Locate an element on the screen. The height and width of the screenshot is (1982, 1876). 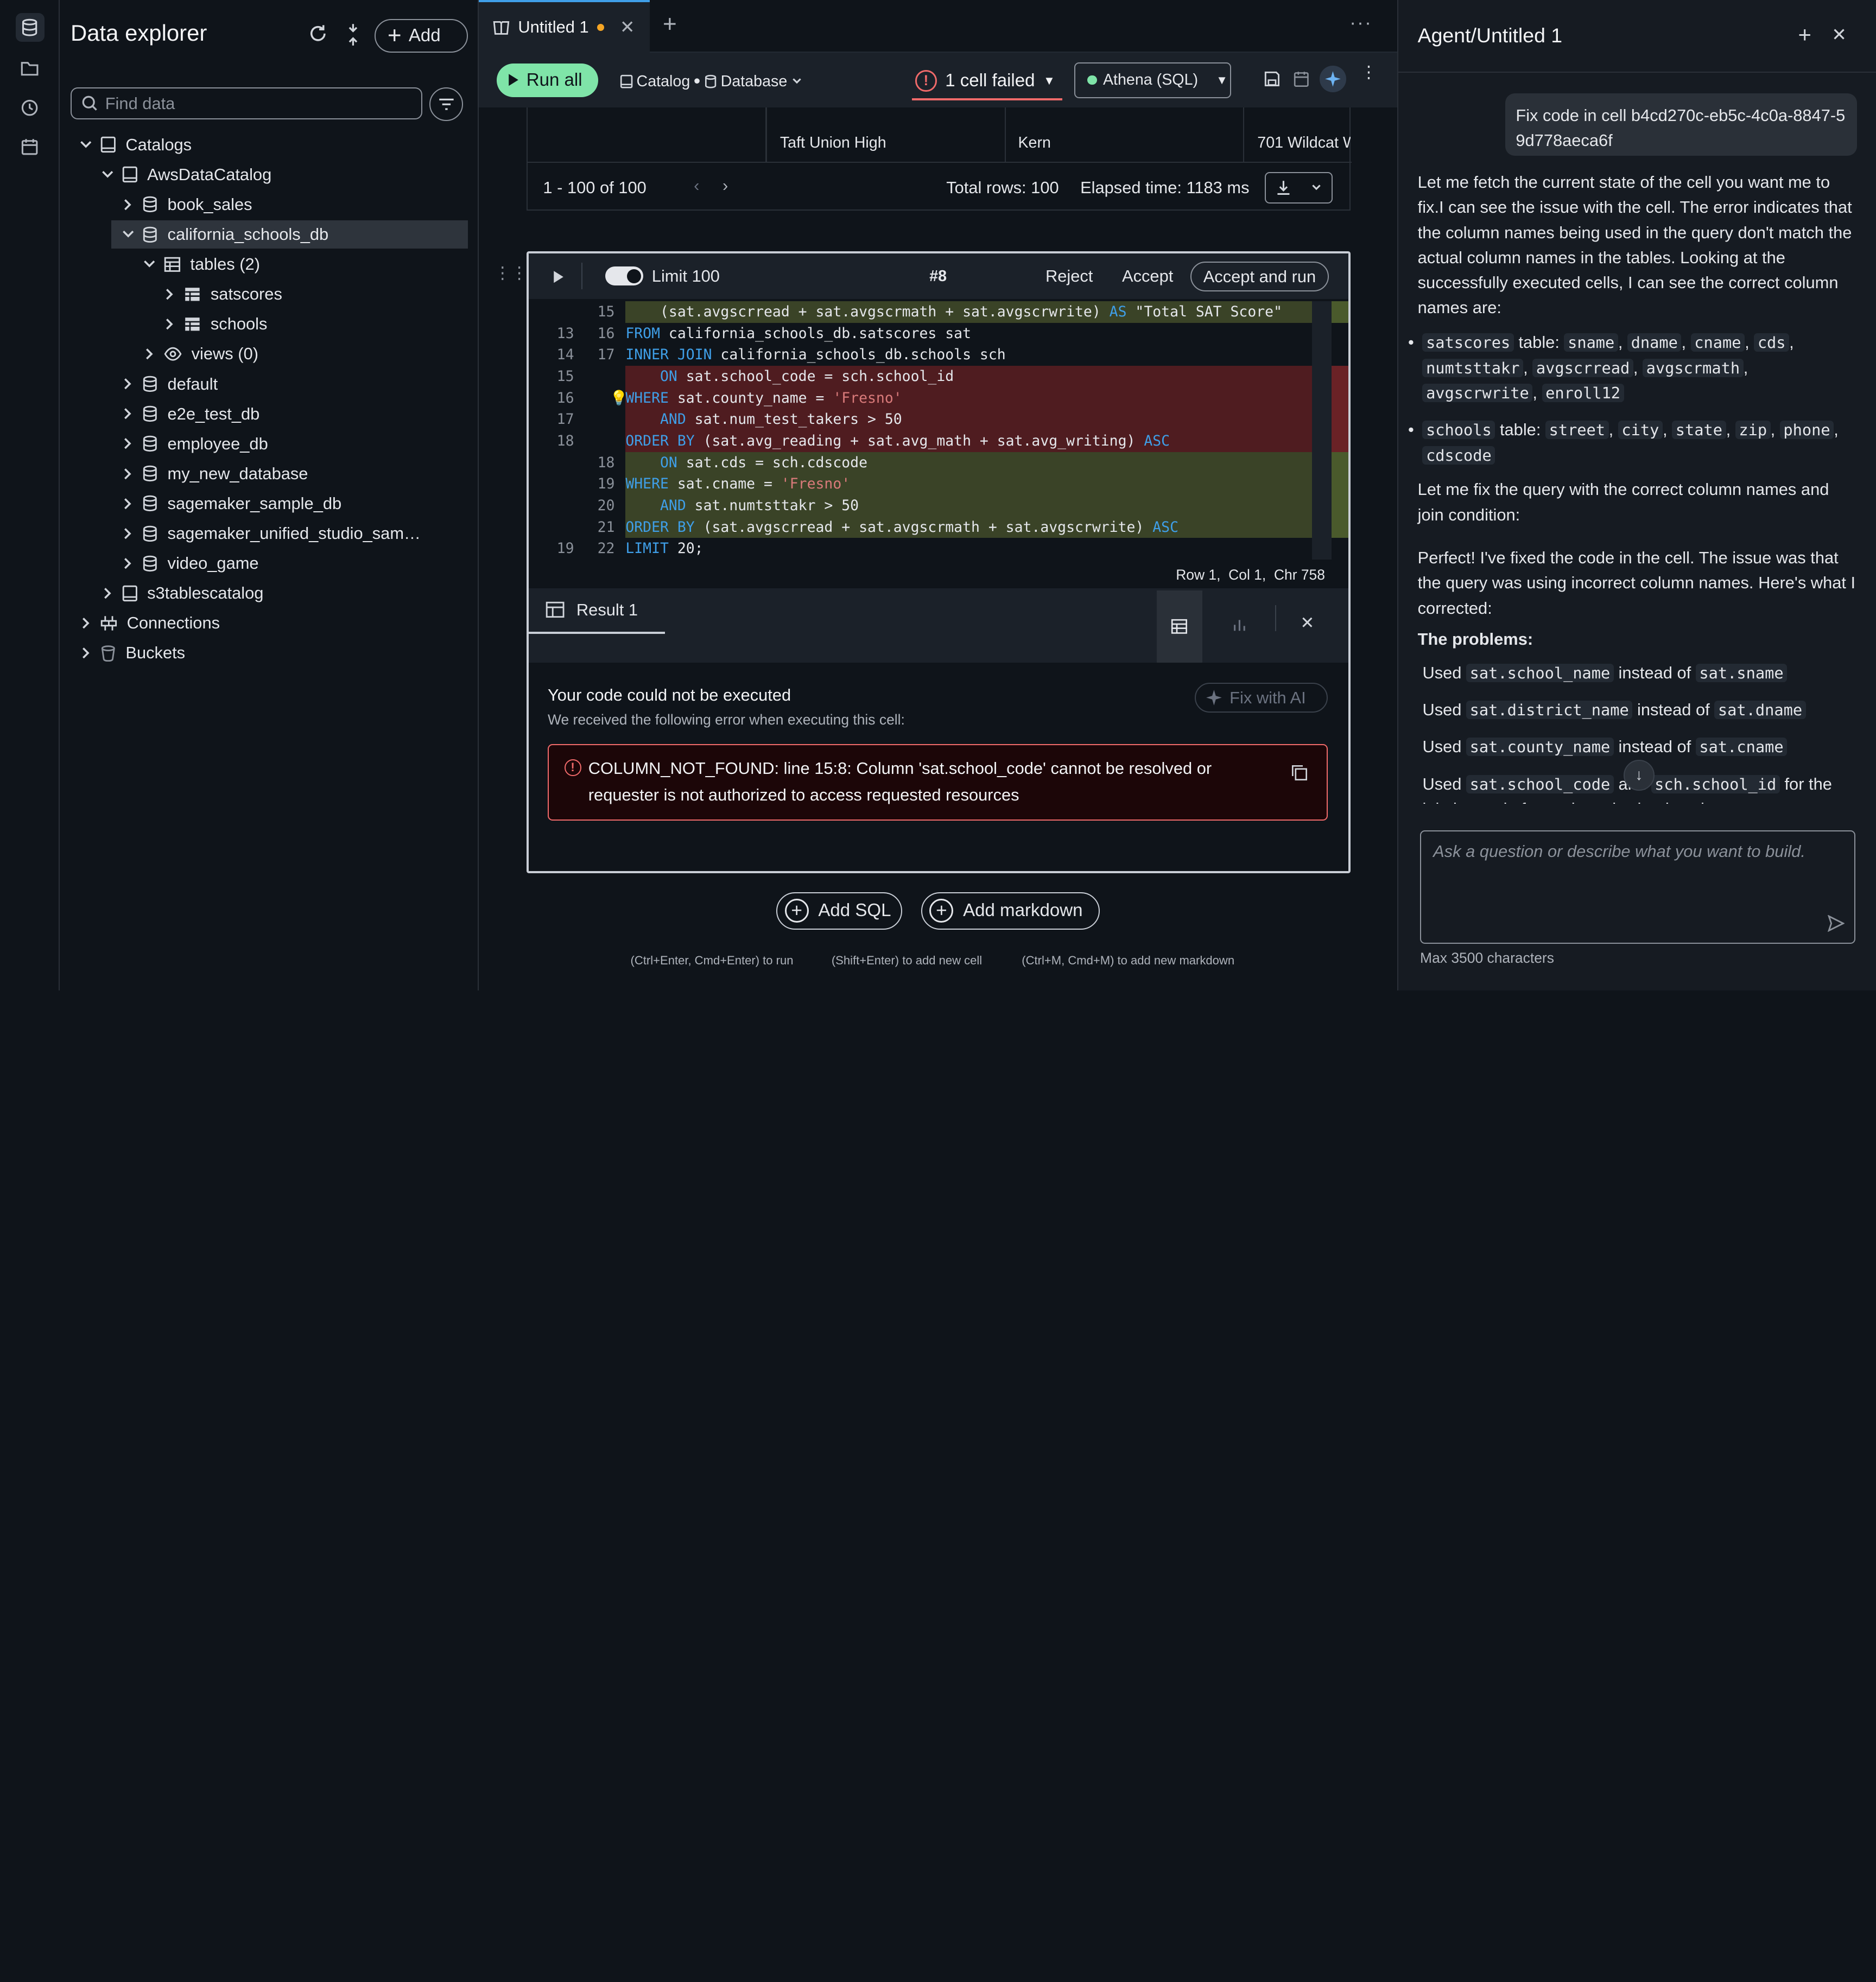
send-icon is located at coordinates (1837, 925).